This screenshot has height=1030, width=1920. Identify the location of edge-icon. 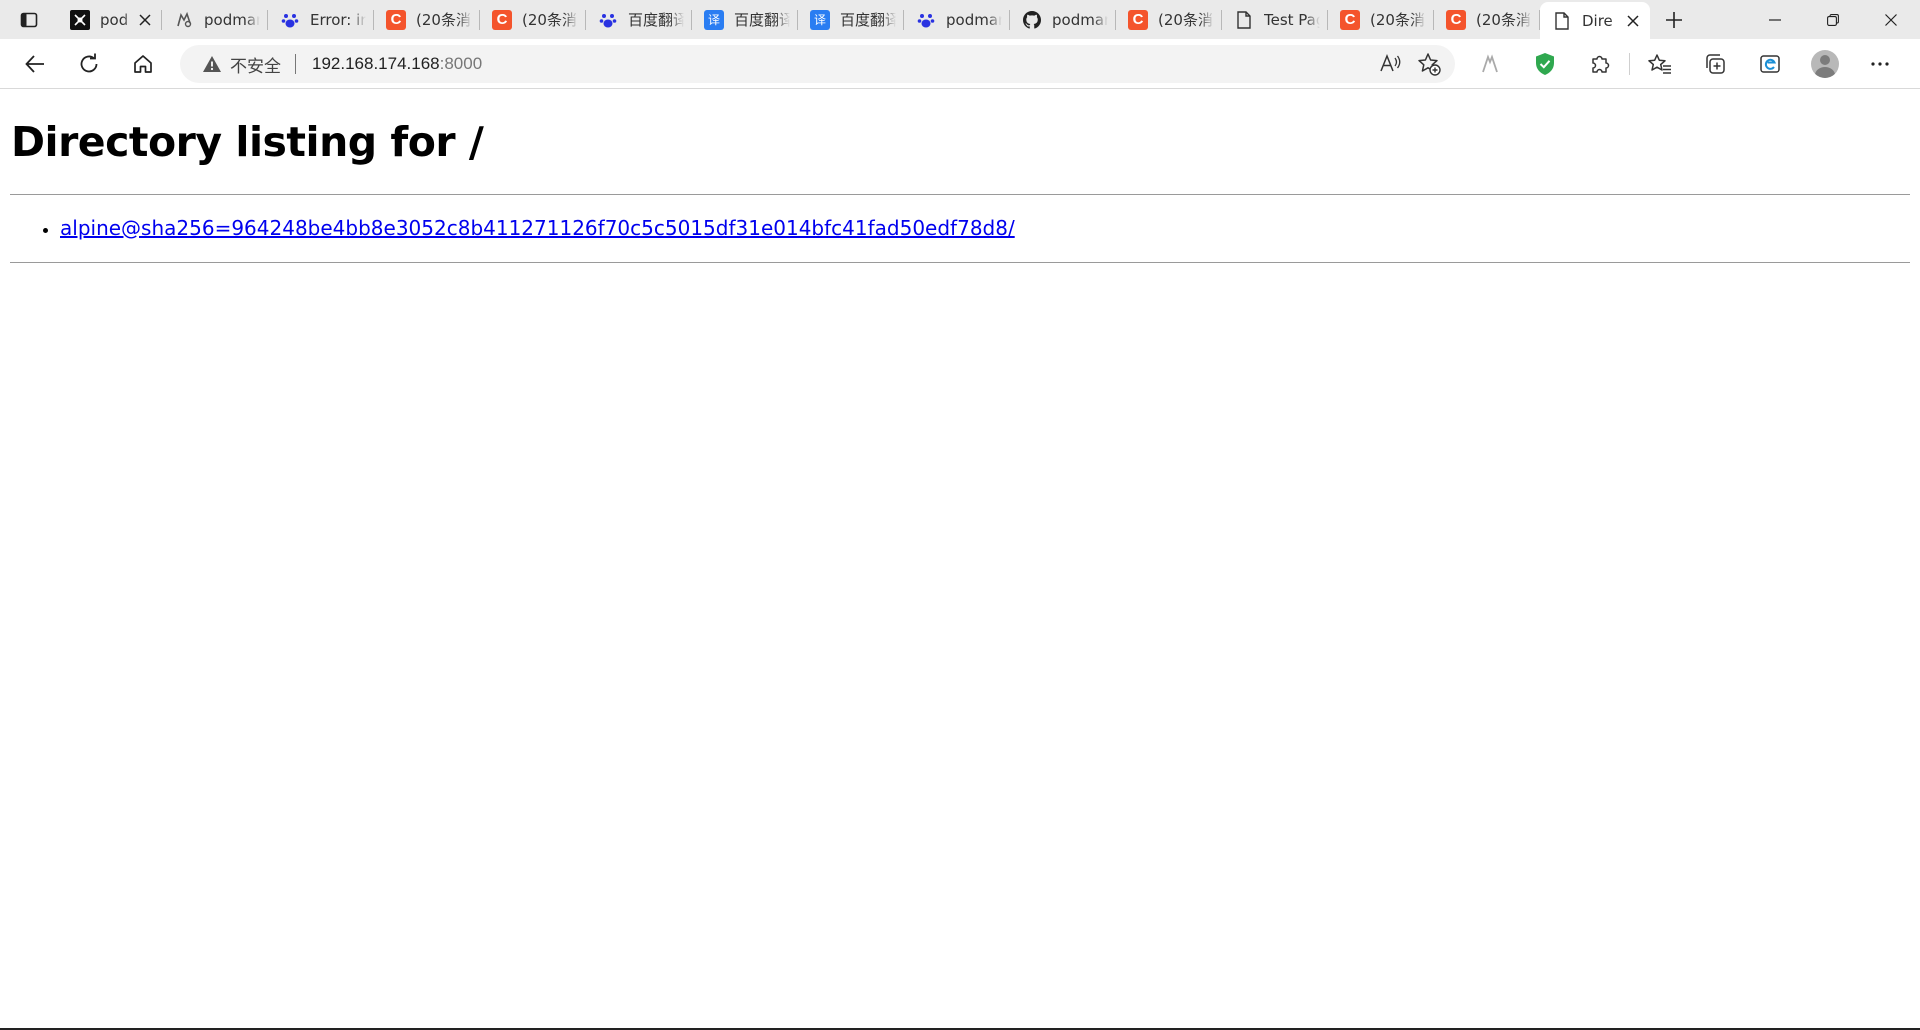
(1769, 64).